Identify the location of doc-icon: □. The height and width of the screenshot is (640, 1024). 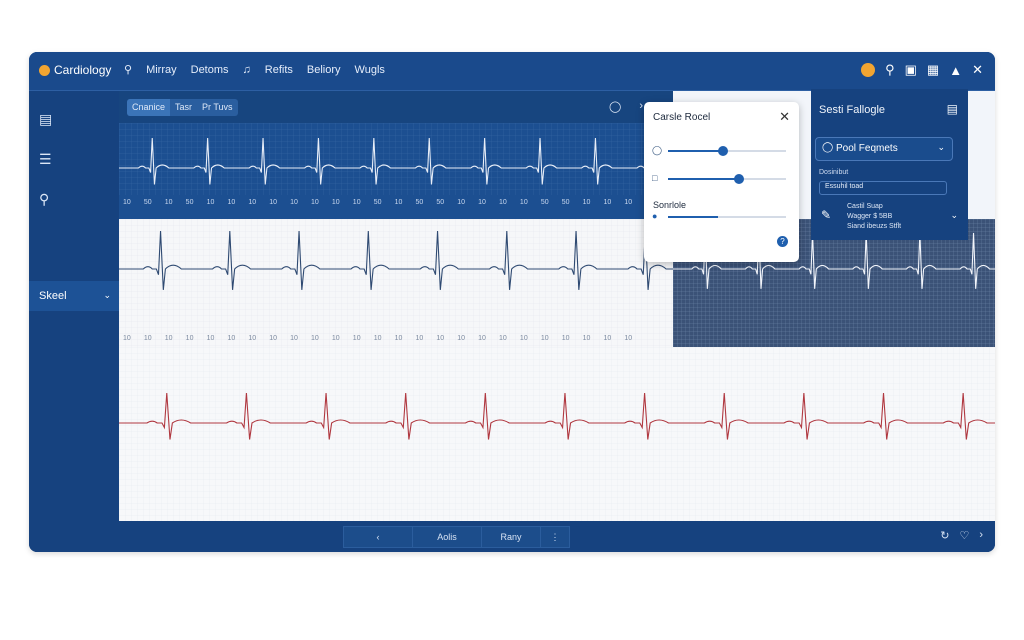
(655, 178).